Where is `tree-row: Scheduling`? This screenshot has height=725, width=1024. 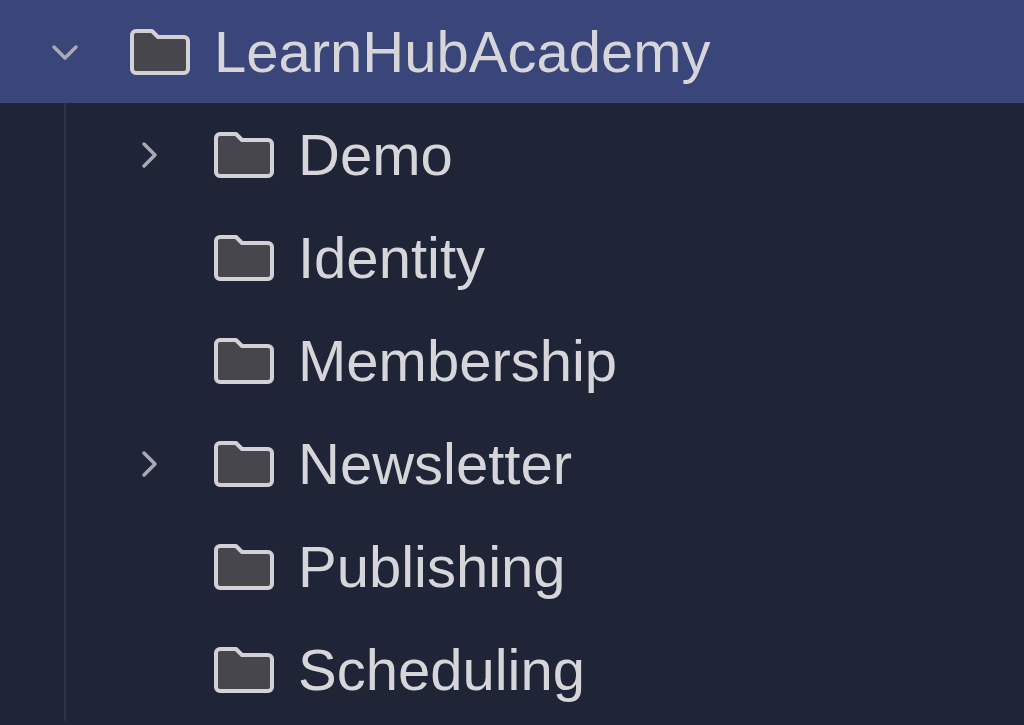
tree-row: Scheduling is located at coordinates (512, 669).